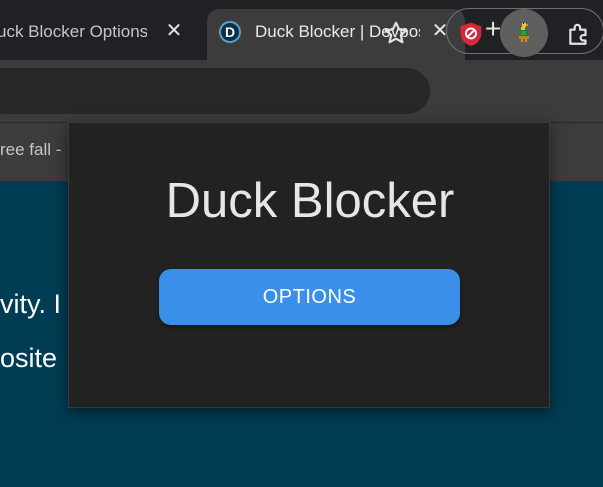 The image size is (603, 487). What do you see at coordinates (73, 31) in the screenshot?
I see `tab-title: uck Blocker Options` at bounding box center [73, 31].